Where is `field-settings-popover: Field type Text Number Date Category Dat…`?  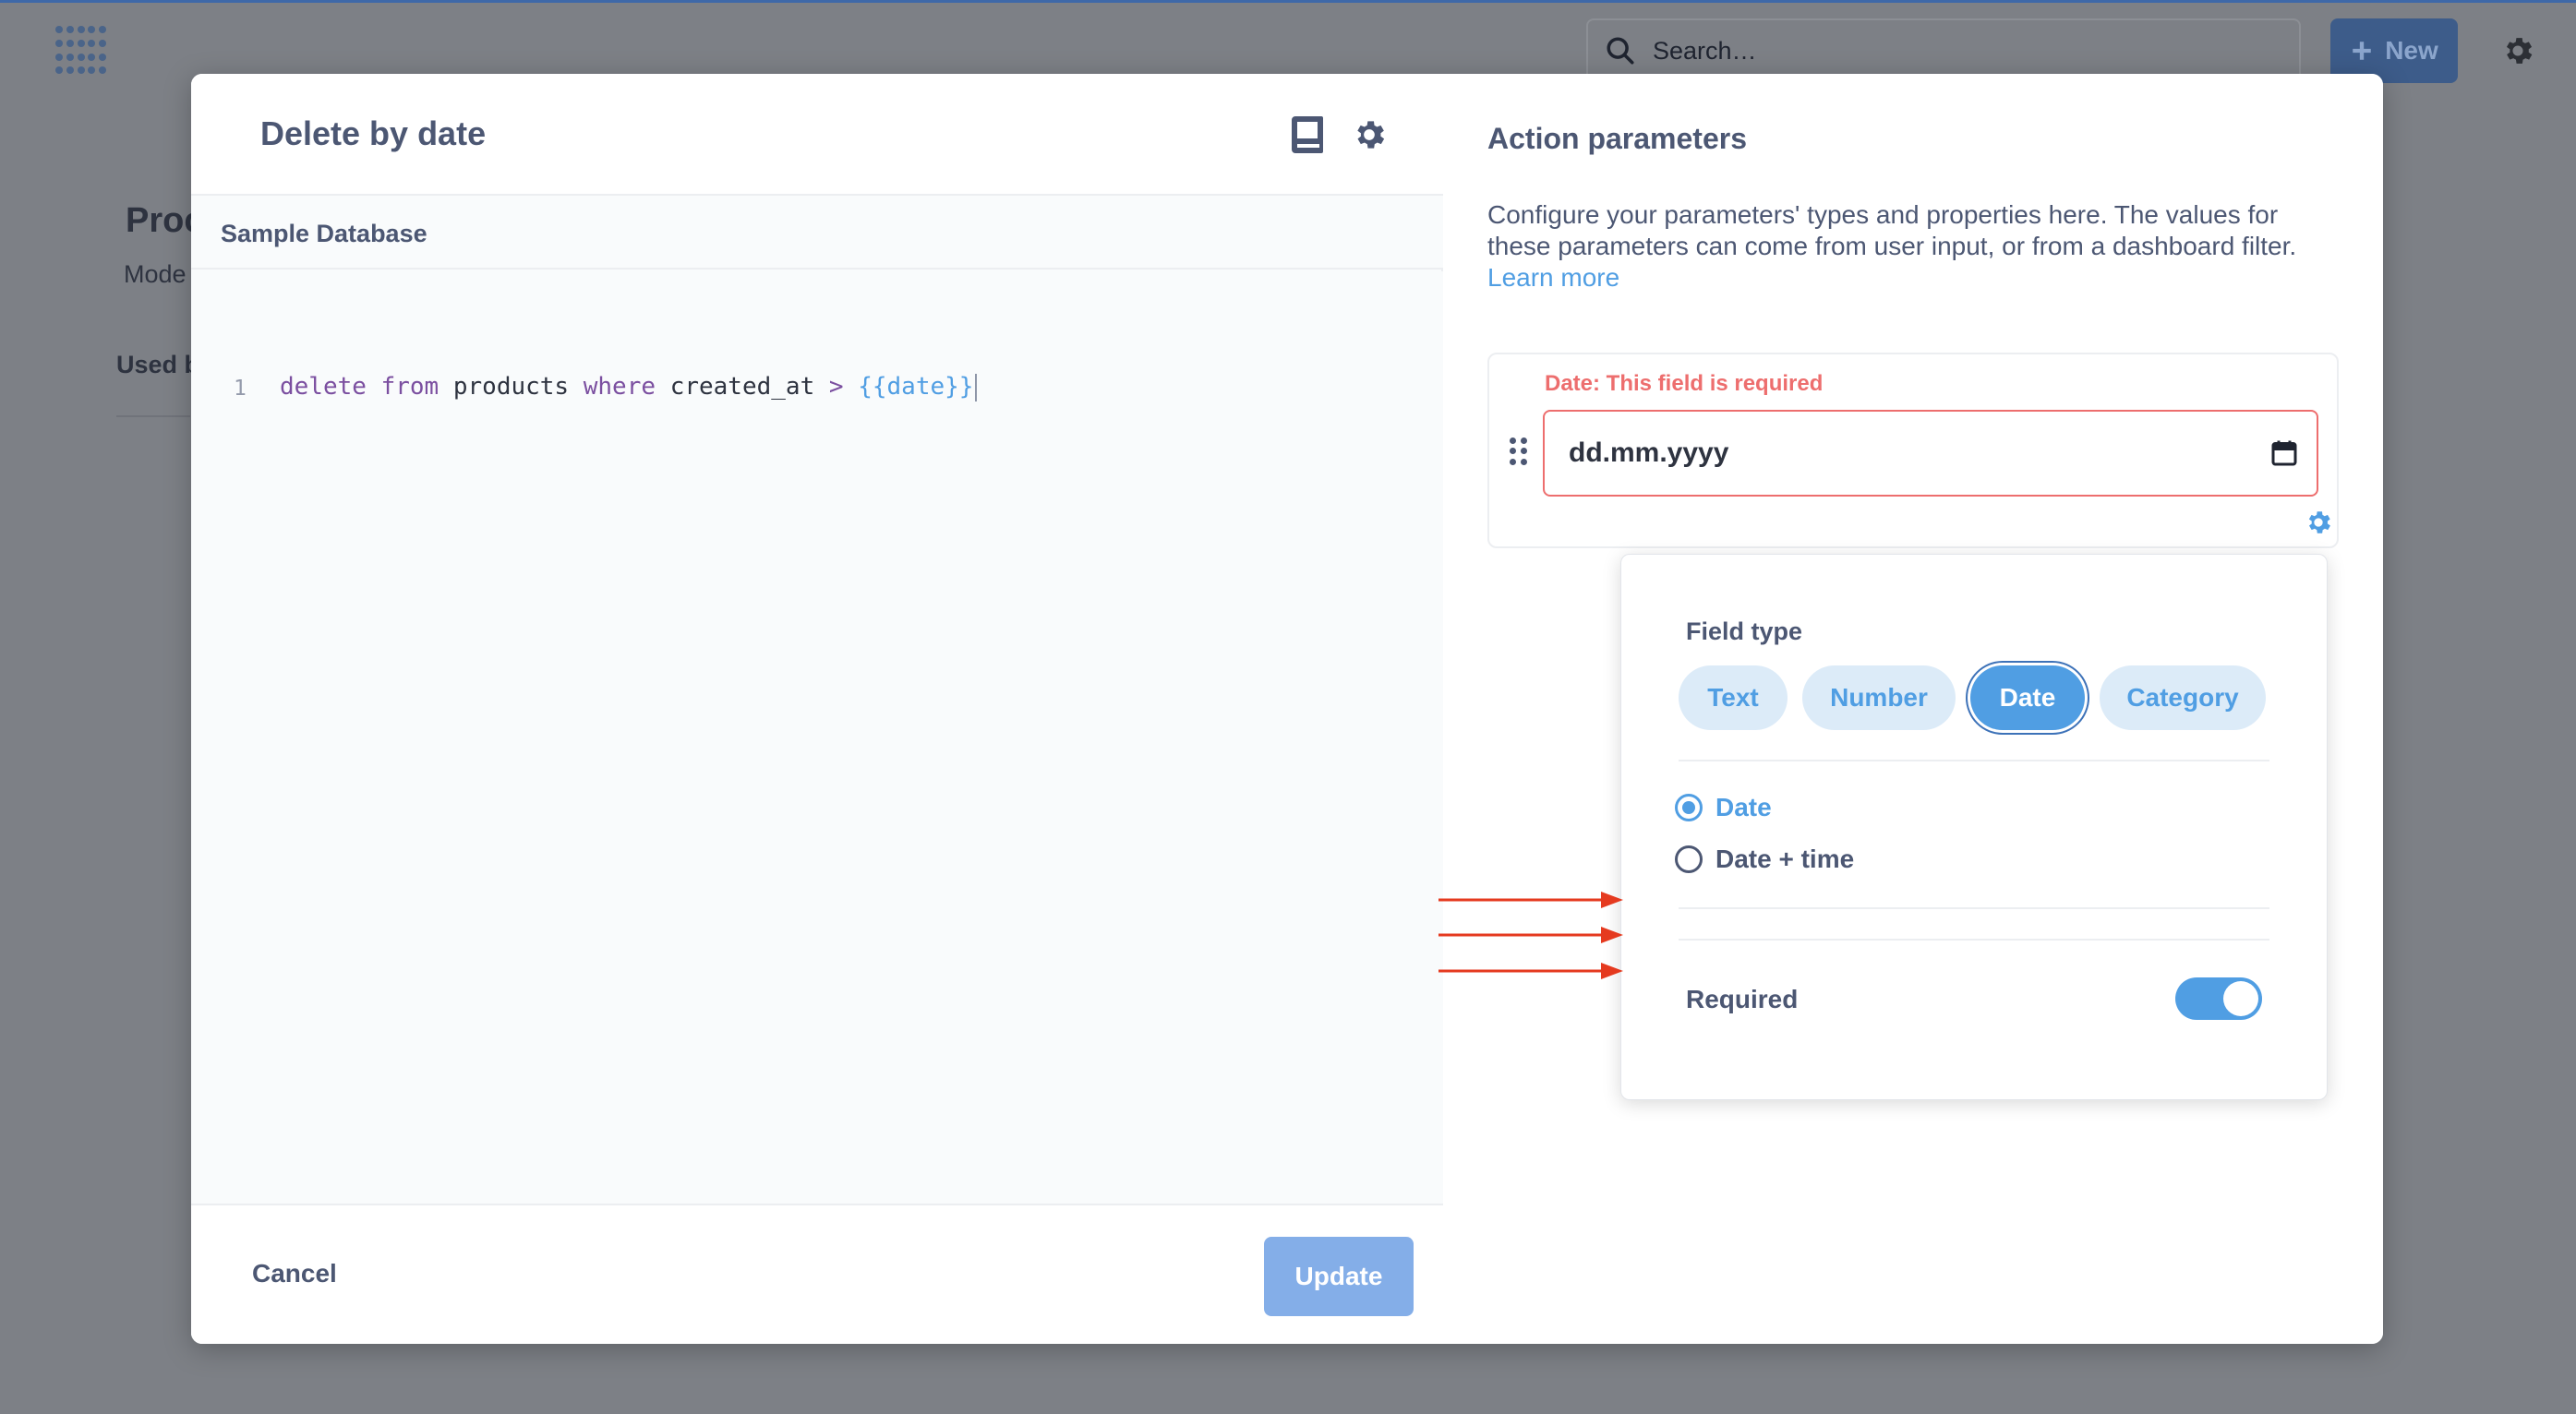 field-settings-popover: Field type Text Number Date Category Dat… is located at coordinates (1974, 827).